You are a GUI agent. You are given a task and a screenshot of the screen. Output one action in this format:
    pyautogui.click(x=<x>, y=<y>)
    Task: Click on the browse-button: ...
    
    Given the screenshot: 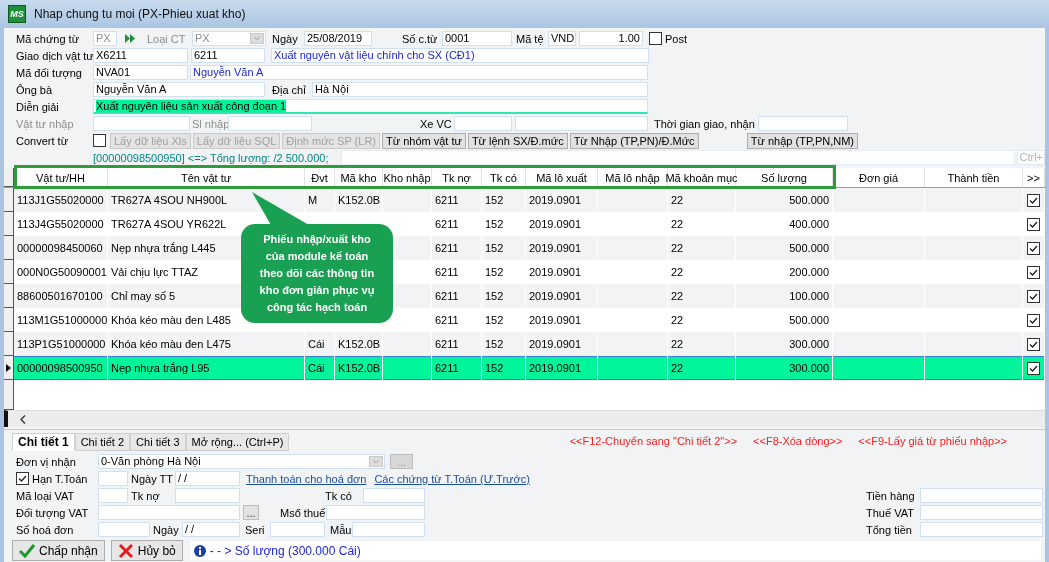 What is the action you would take?
    pyautogui.click(x=251, y=512)
    